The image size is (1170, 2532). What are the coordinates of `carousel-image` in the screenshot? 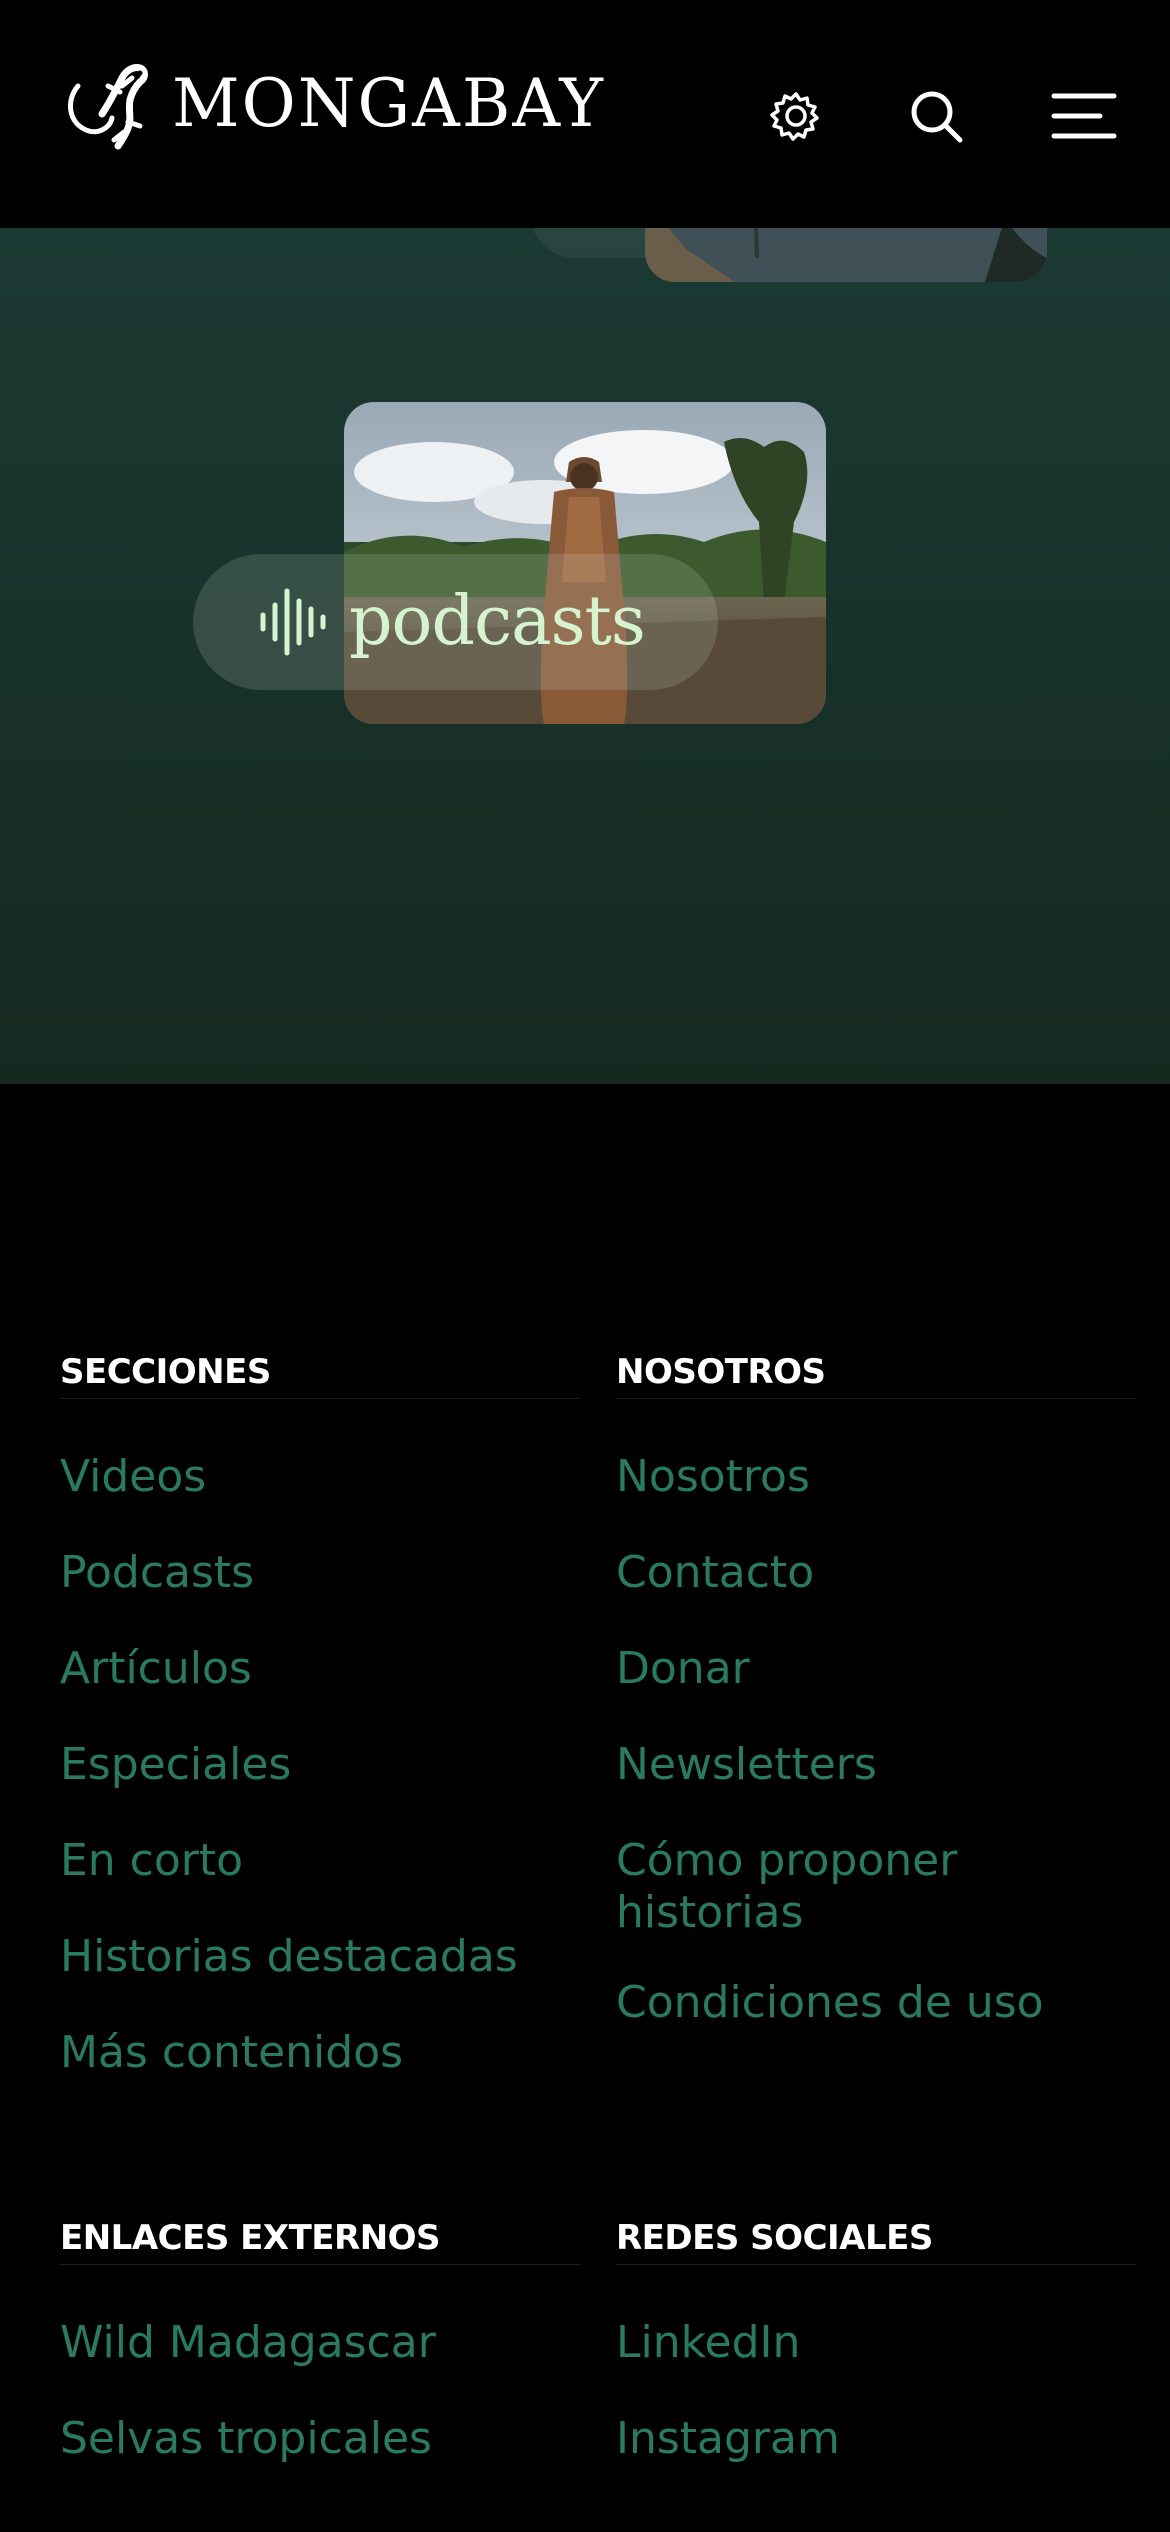 It's located at (846, 255).